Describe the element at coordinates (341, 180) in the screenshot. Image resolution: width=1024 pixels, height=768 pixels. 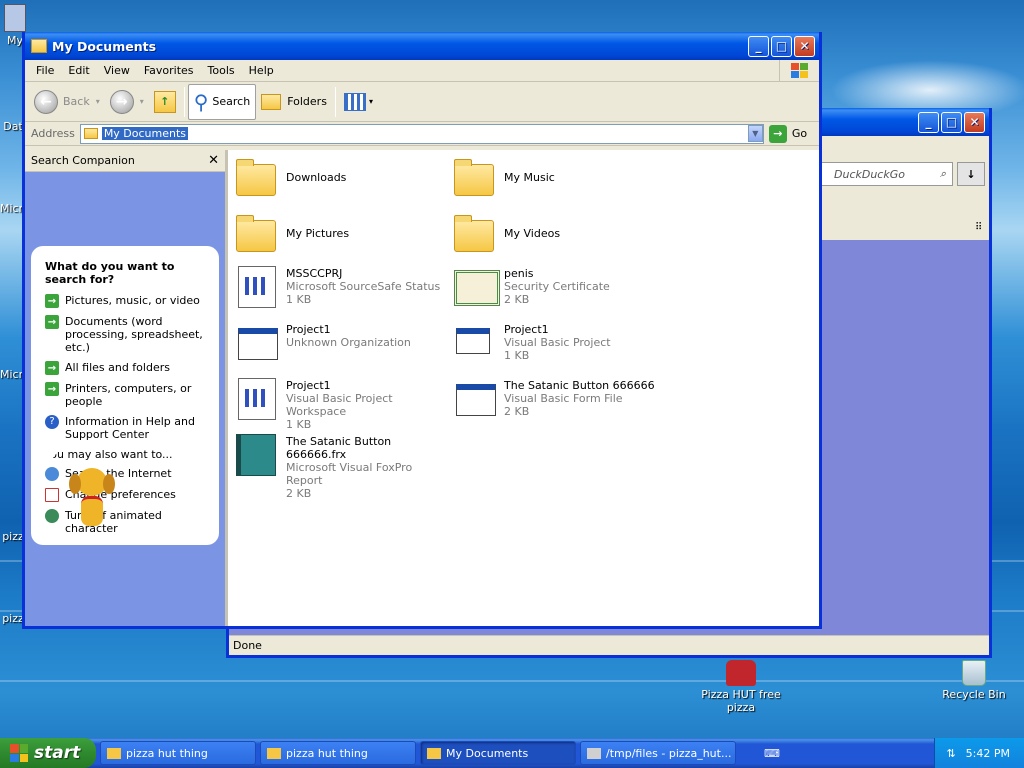
I see `file-item-downloads: Downloads` at that location.